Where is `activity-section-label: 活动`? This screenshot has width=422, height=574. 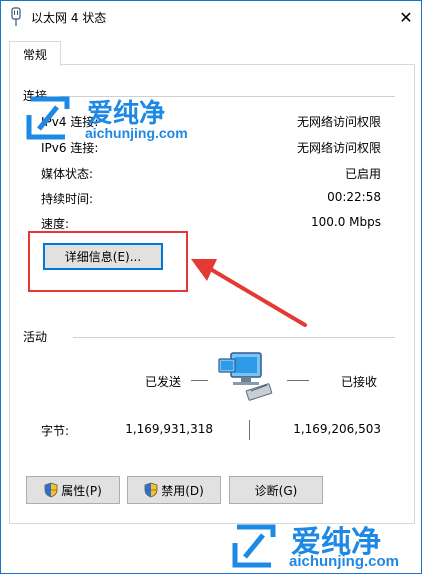
activity-section-label: 活动 is located at coordinates (35, 337).